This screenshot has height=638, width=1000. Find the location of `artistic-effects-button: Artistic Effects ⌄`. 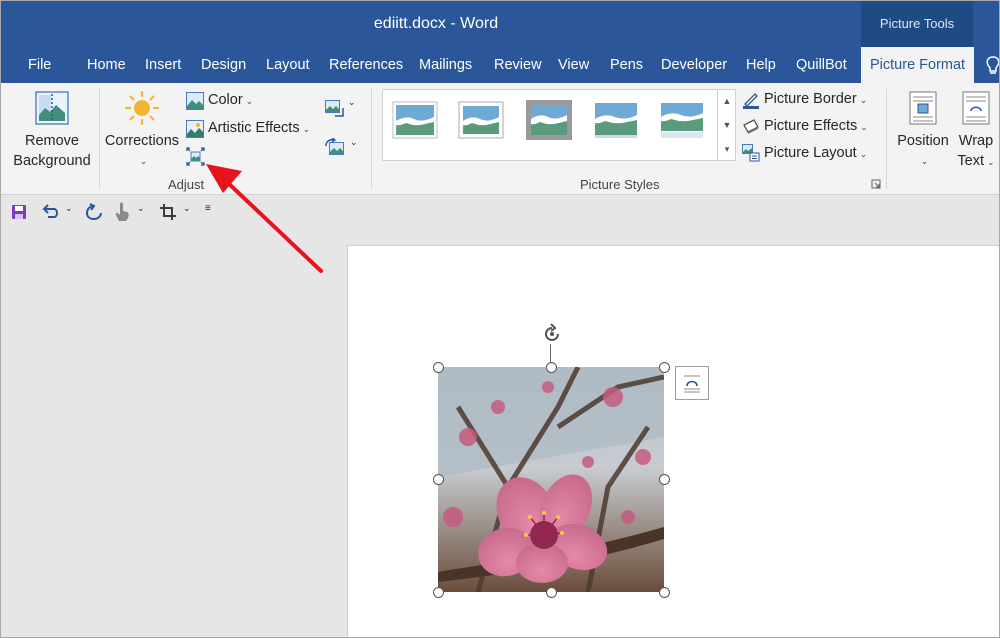

artistic-effects-button: Artistic Effects ⌄ is located at coordinates (259, 128).